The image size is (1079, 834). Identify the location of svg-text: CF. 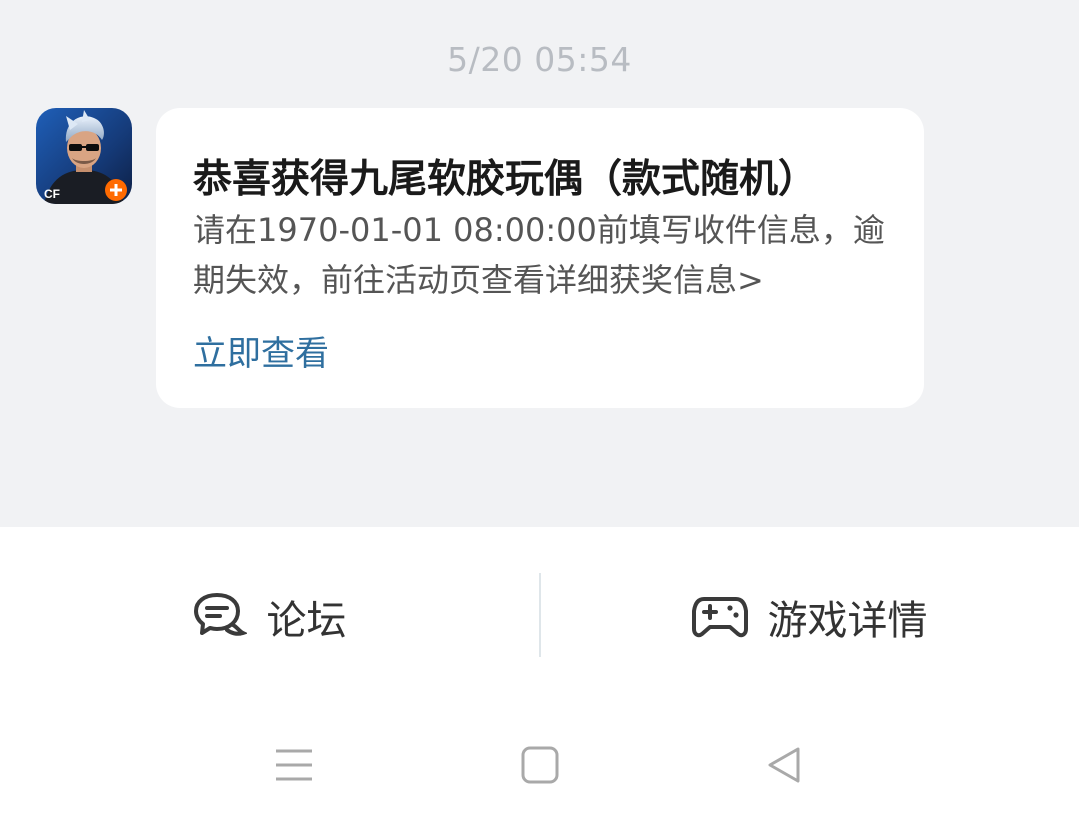
(52, 194).